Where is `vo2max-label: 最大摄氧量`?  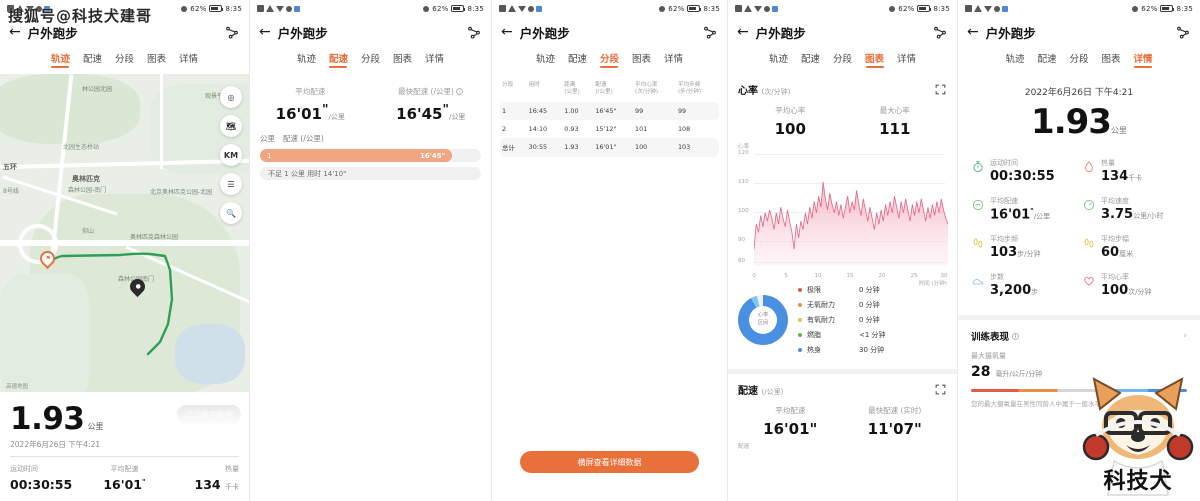
vo2max-label: 最大摄氧量 is located at coordinates (988, 356).